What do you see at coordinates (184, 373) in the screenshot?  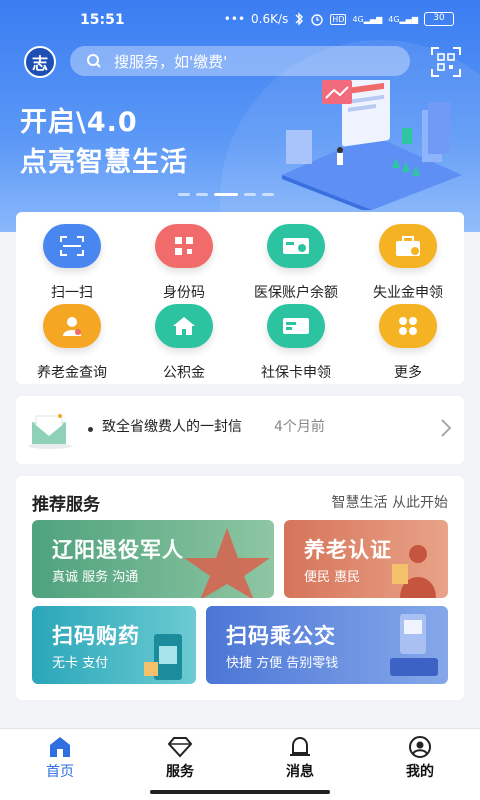 I see `service-label: 公积金` at bounding box center [184, 373].